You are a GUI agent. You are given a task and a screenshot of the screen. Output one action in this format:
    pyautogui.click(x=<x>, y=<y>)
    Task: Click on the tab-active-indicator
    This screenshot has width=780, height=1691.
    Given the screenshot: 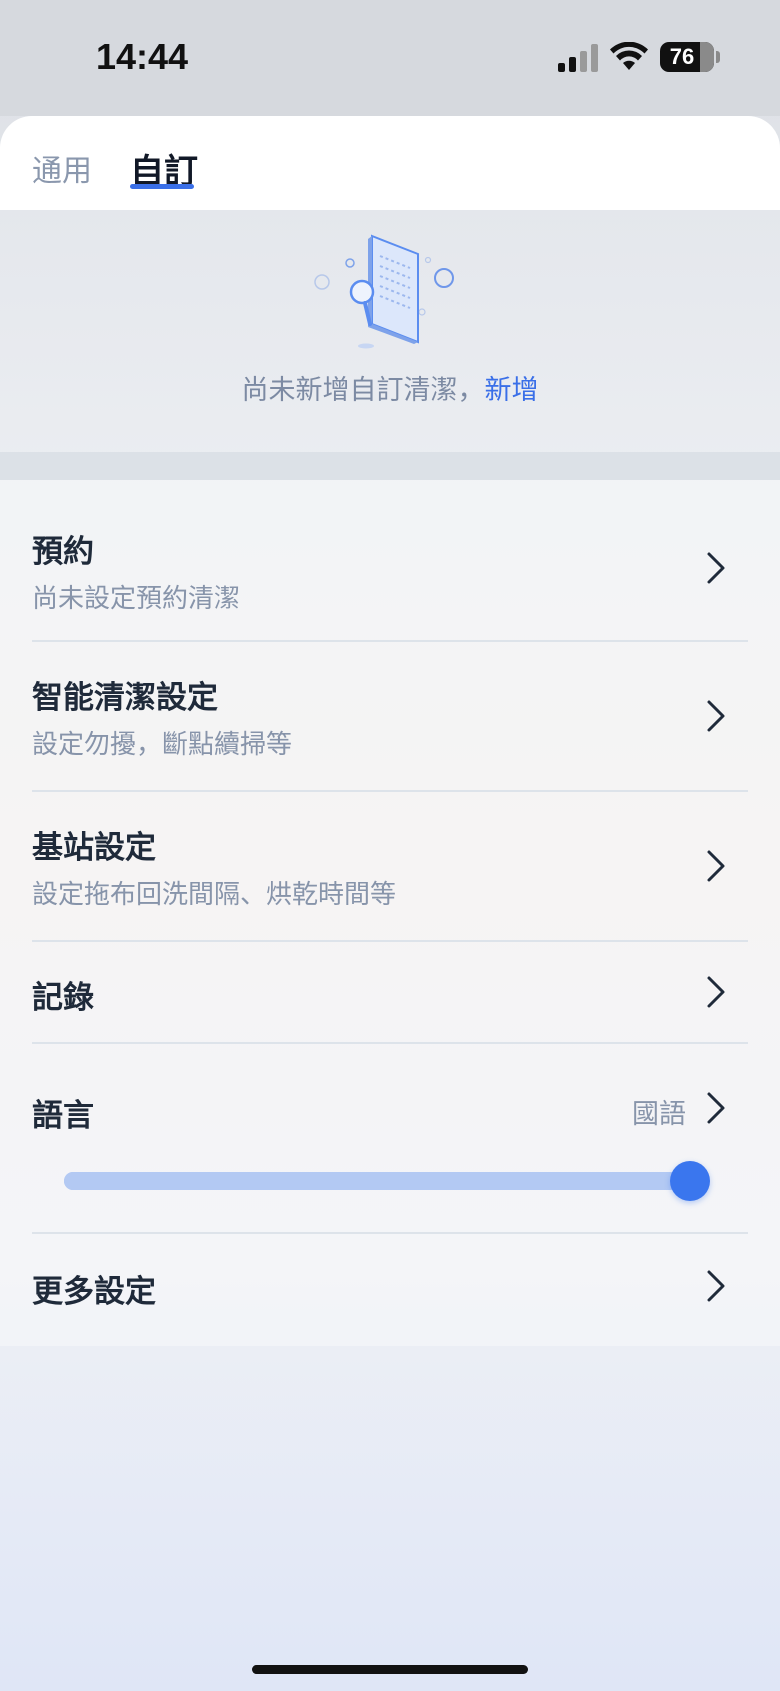 What is the action you would take?
    pyautogui.click(x=162, y=186)
    